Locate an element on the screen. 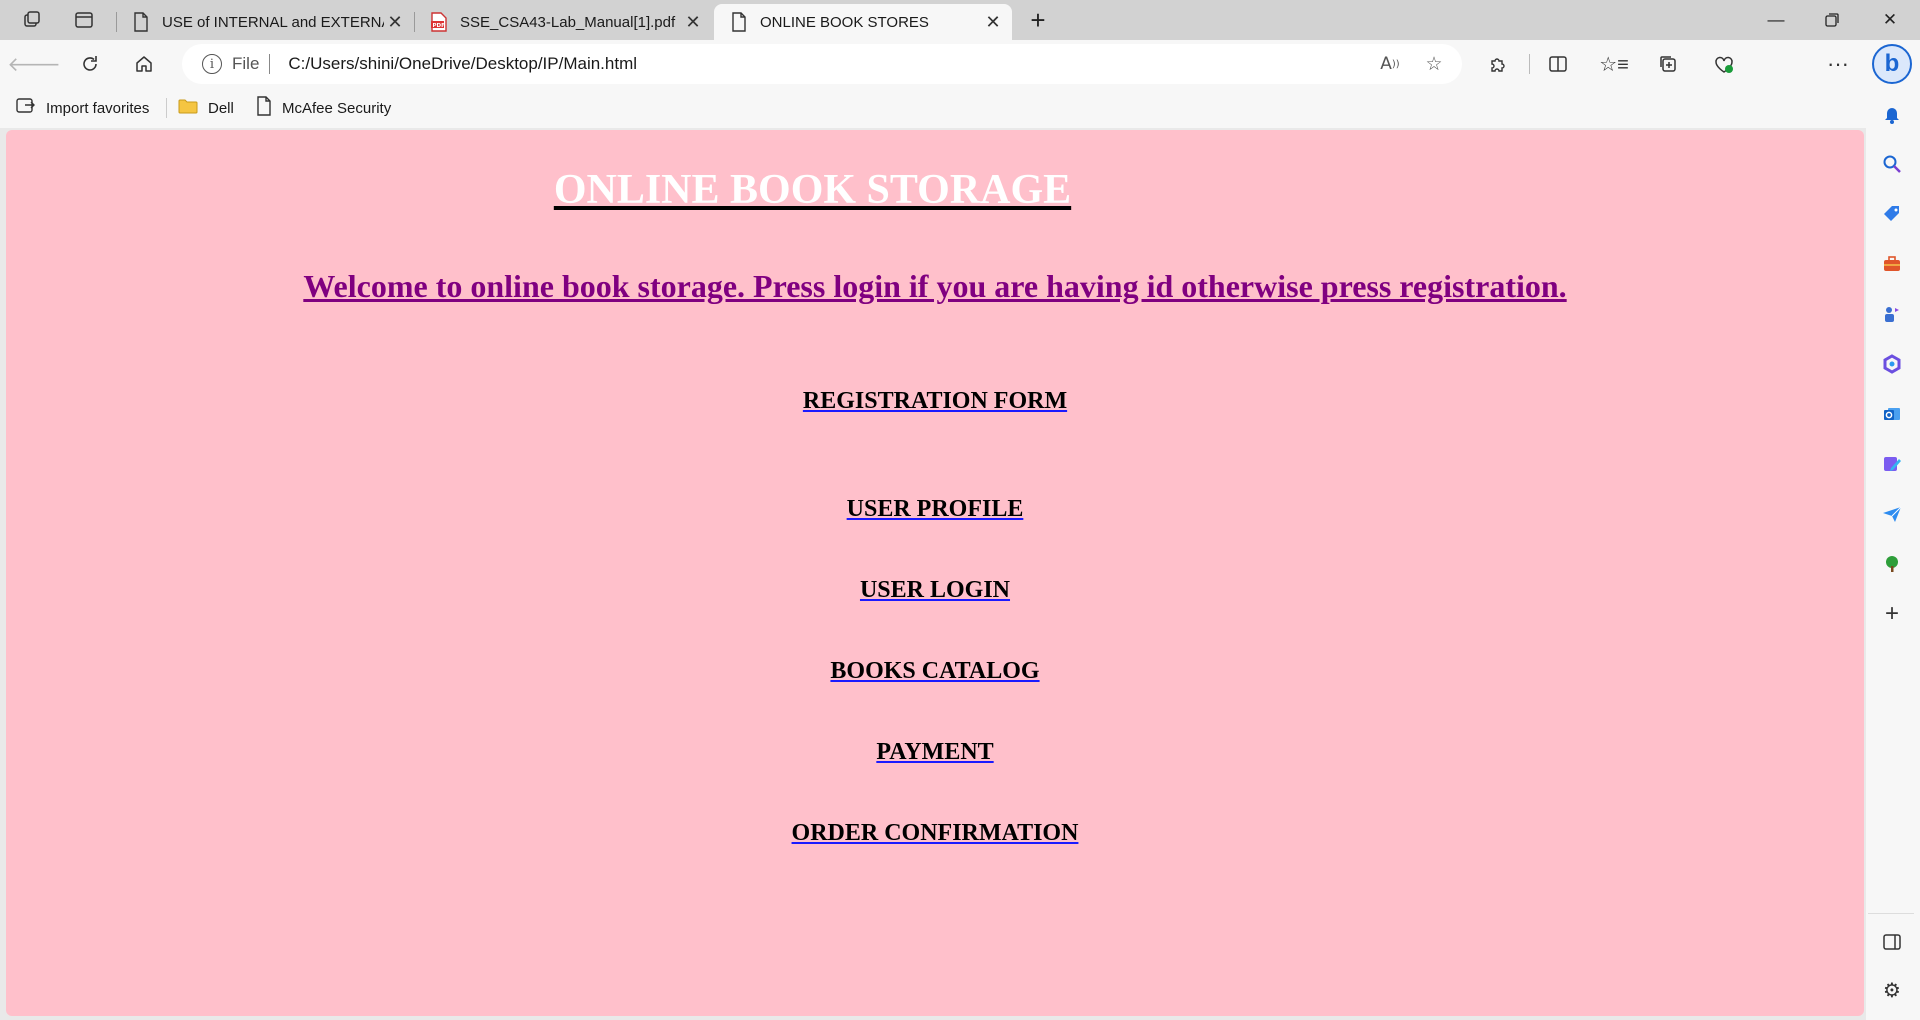 This screenshot has height=1020, width=1920. user-login-link: USER LOGIN is located at coordinates (935, 590).